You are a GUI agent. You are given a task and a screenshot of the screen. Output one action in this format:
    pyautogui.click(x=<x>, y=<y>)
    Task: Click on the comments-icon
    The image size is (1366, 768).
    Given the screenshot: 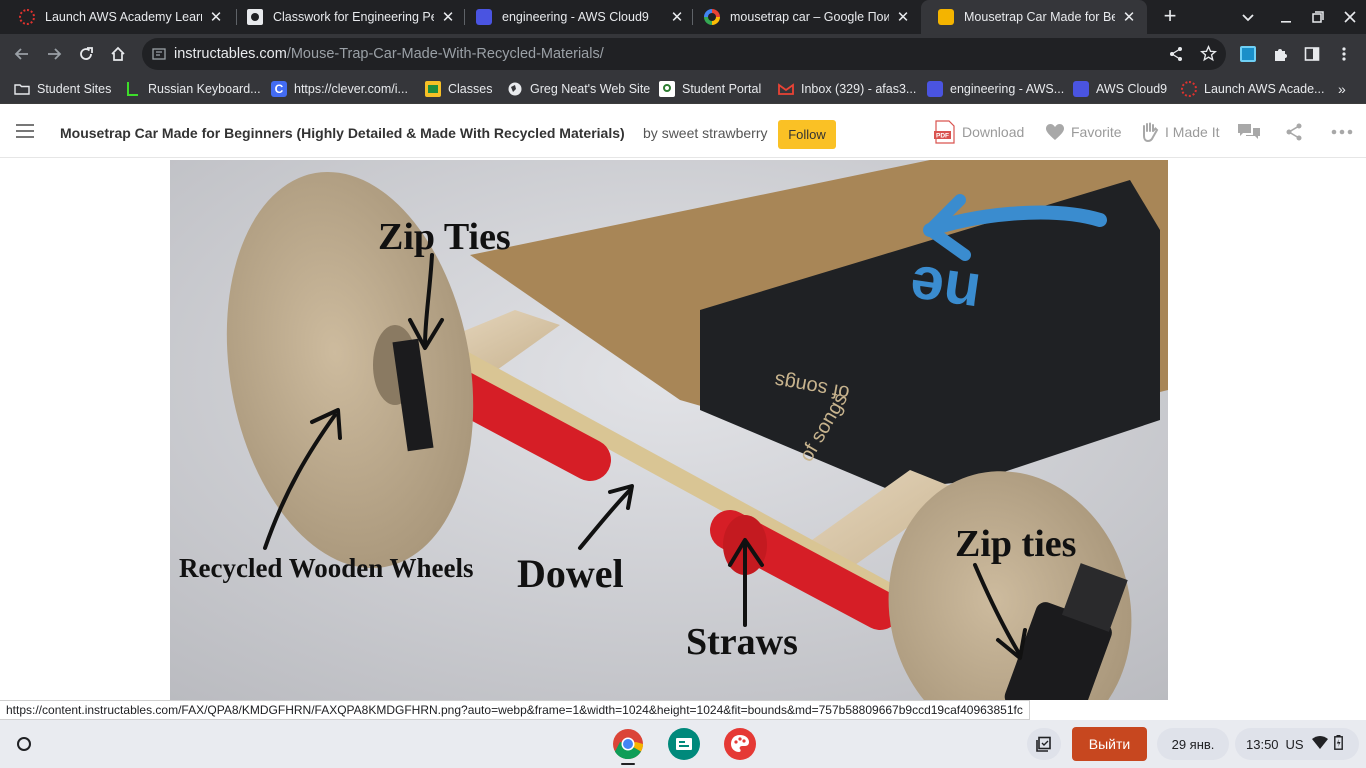 What is the action you would take?
    pyautogui.click(x=1249, y=131)
    